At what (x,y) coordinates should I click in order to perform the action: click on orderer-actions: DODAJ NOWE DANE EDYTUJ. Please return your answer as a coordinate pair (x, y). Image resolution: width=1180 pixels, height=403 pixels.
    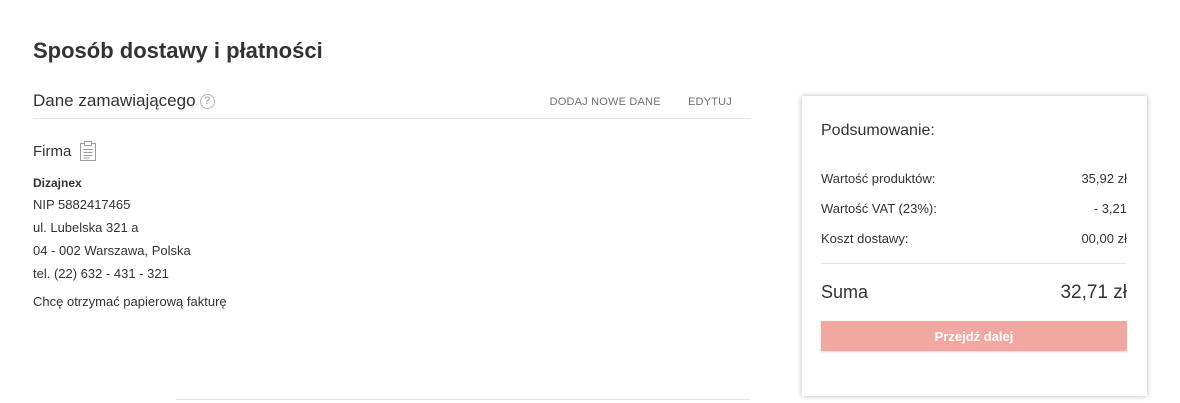
    Looking at the image, I should click on (629, 102).